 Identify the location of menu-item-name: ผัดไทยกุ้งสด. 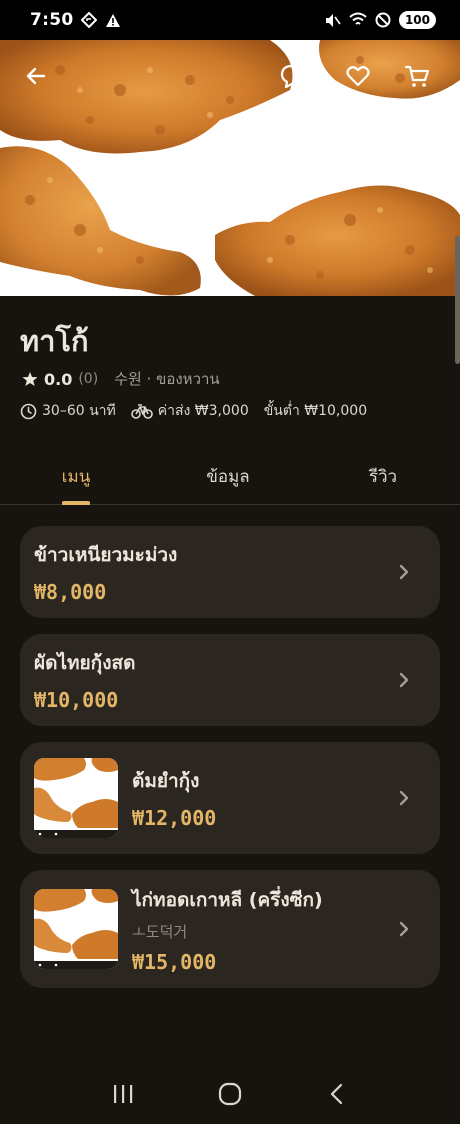
(85, 663).